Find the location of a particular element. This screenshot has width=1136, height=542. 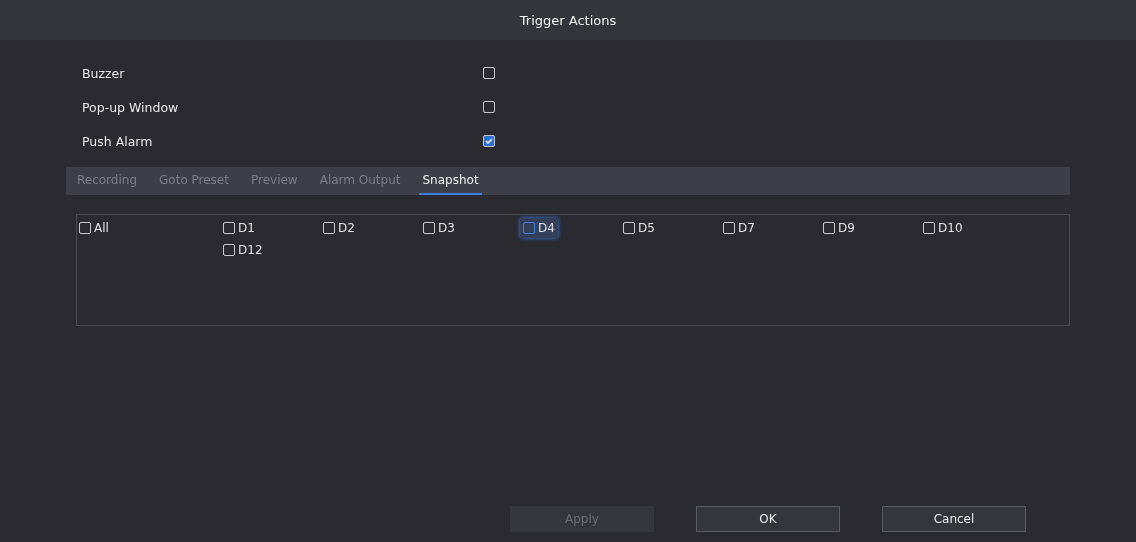

all-checkbox: All is located at coordinates (94, 228).